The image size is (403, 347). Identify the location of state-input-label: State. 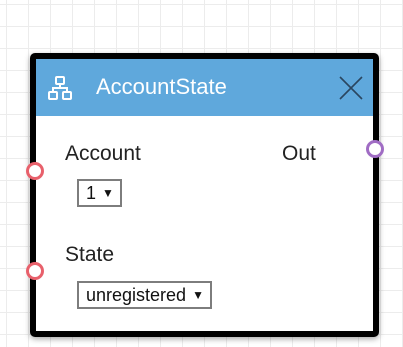
(90, 254).